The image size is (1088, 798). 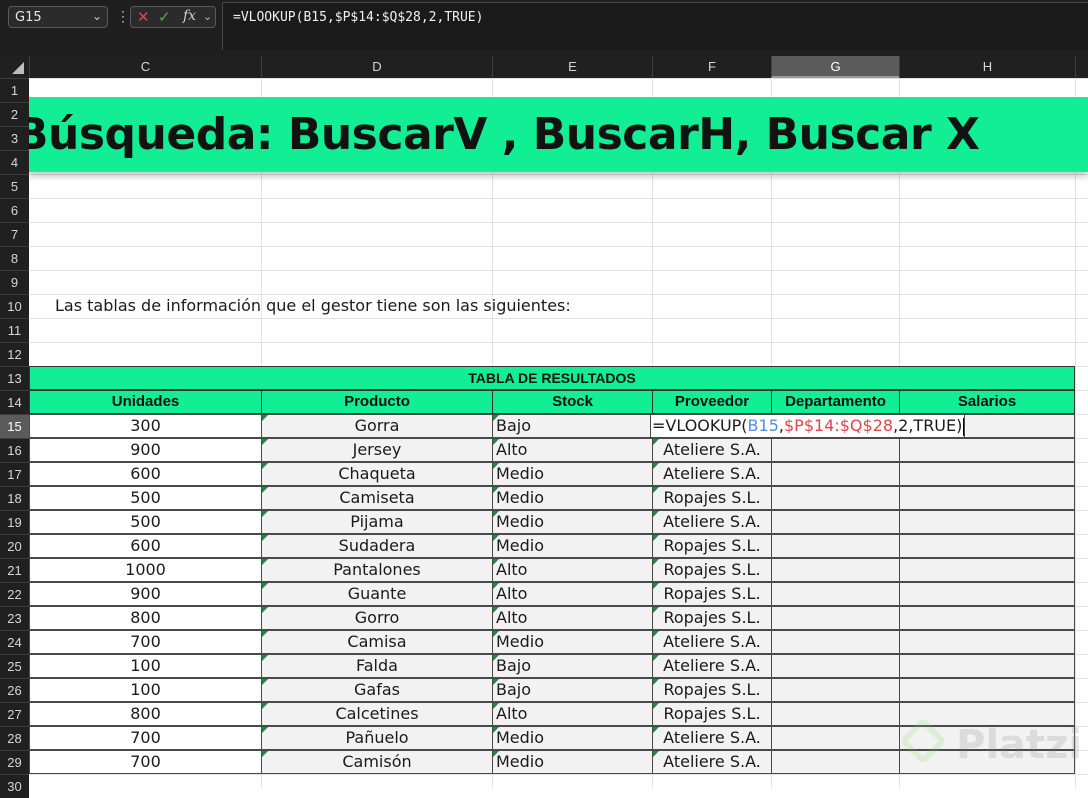 I want to click on row-header-7: 7, so click(x=14, y=234).